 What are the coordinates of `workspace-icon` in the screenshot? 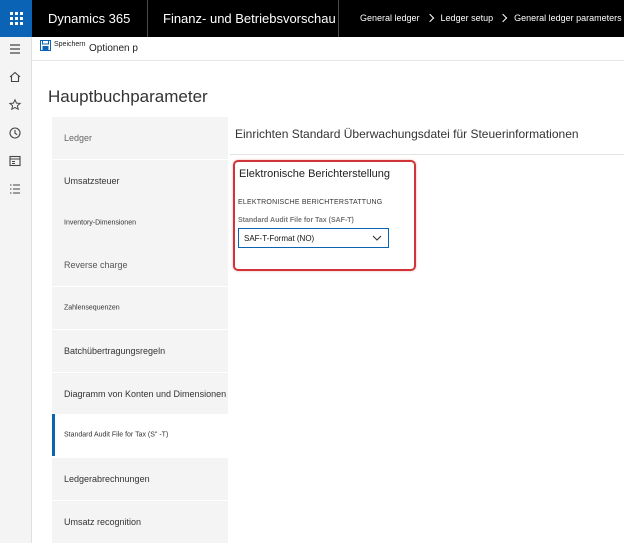 It's located at (15, 161).